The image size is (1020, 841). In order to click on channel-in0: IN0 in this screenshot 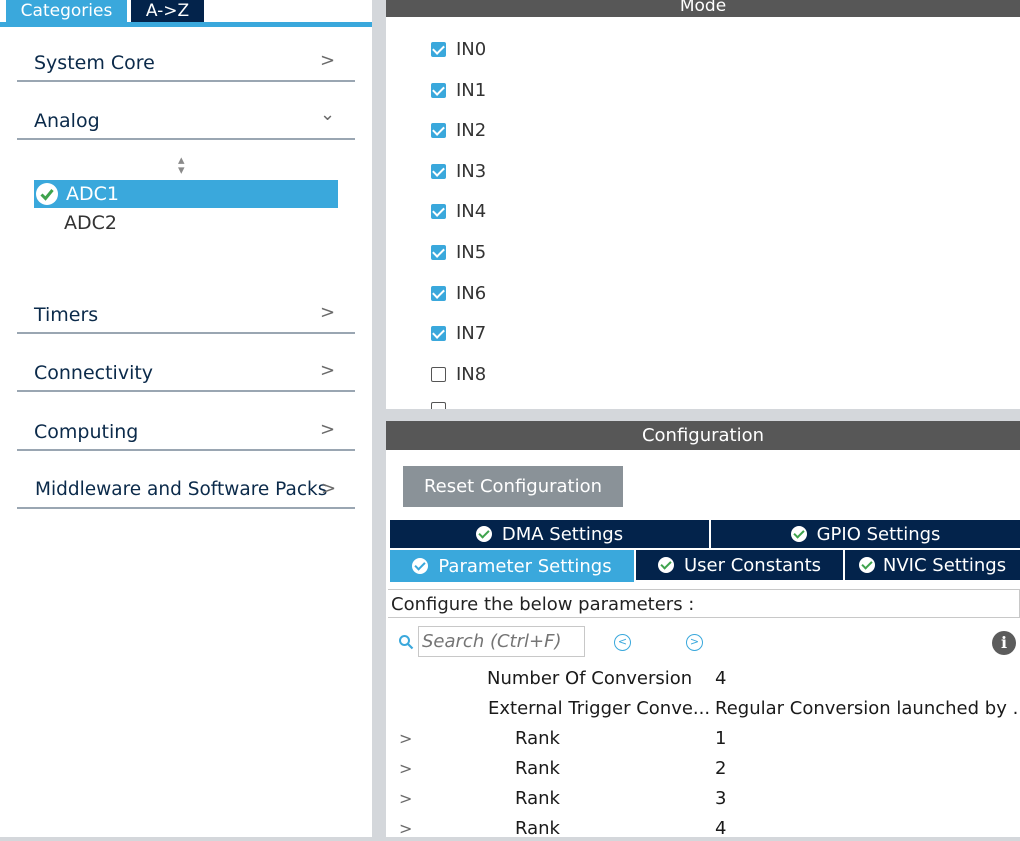, I will do `click(458, 49)`.